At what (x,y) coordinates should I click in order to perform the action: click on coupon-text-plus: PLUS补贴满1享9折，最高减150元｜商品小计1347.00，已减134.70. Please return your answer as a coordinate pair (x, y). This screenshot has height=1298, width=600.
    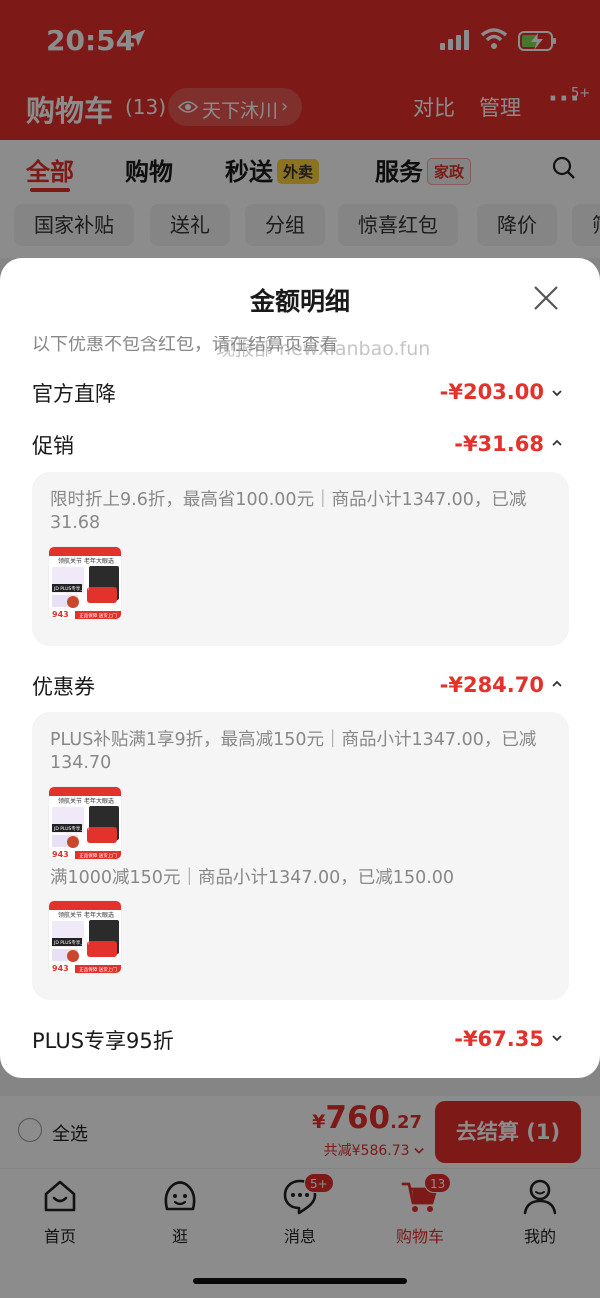
    Looking at the image, I should click on (293, 751).